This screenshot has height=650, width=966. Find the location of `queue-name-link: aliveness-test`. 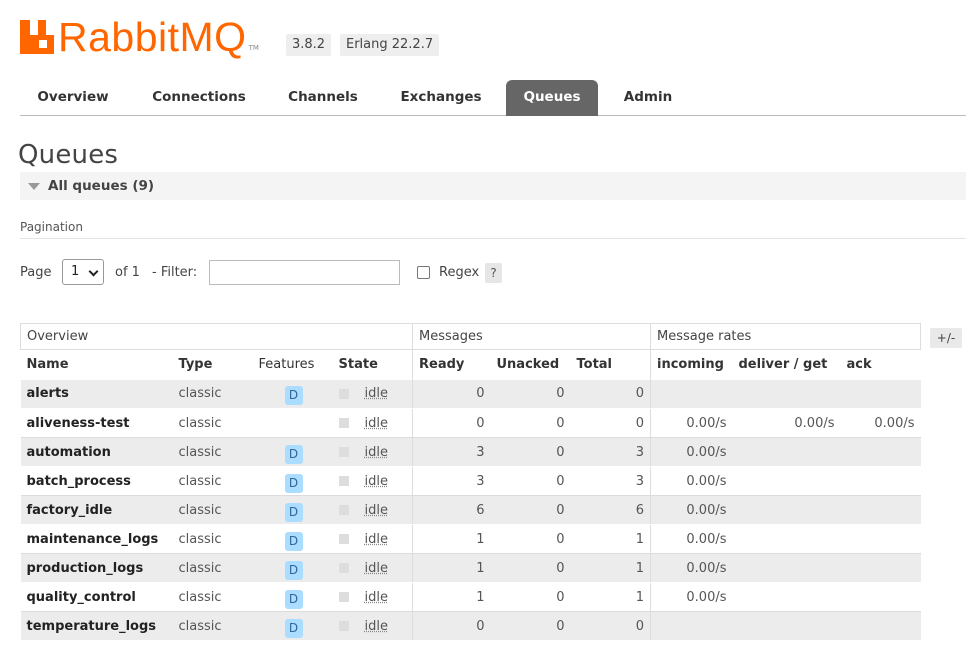

queue-name-link: aliveness-test is located at coordinates (96, 423).